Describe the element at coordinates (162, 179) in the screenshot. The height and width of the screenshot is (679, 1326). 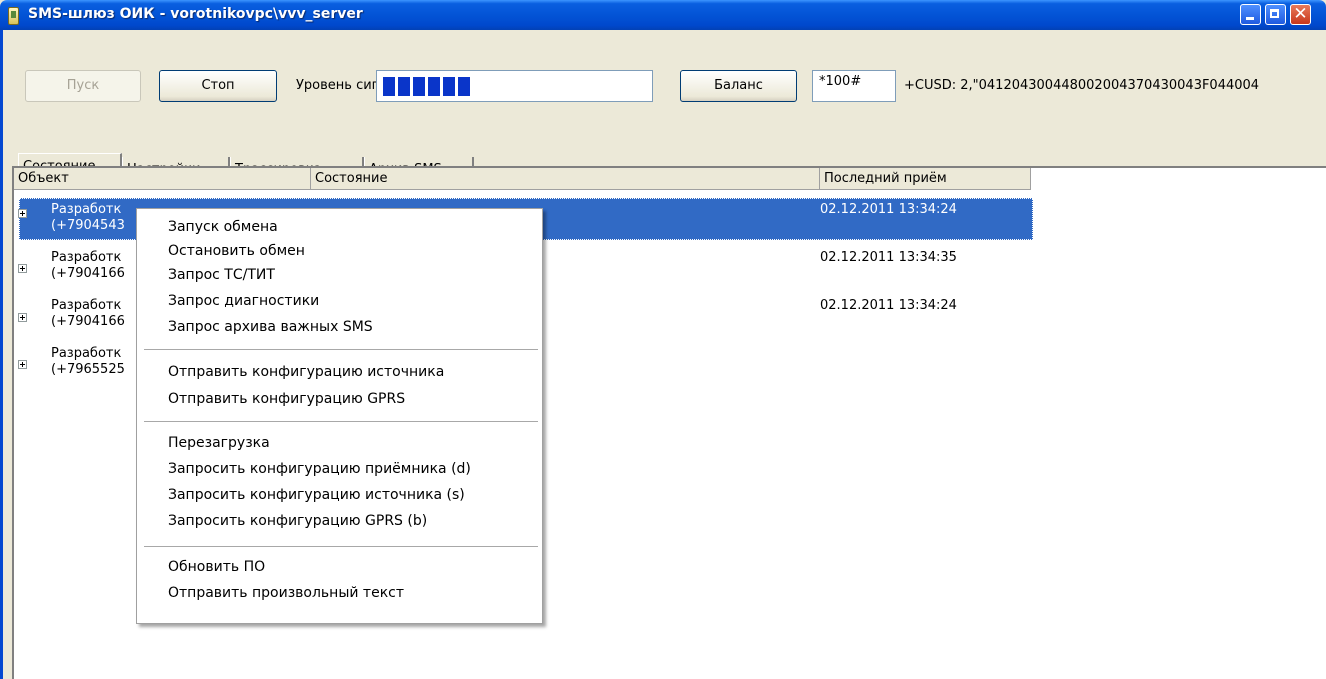
I see `column-header-object: Объект` at that location.